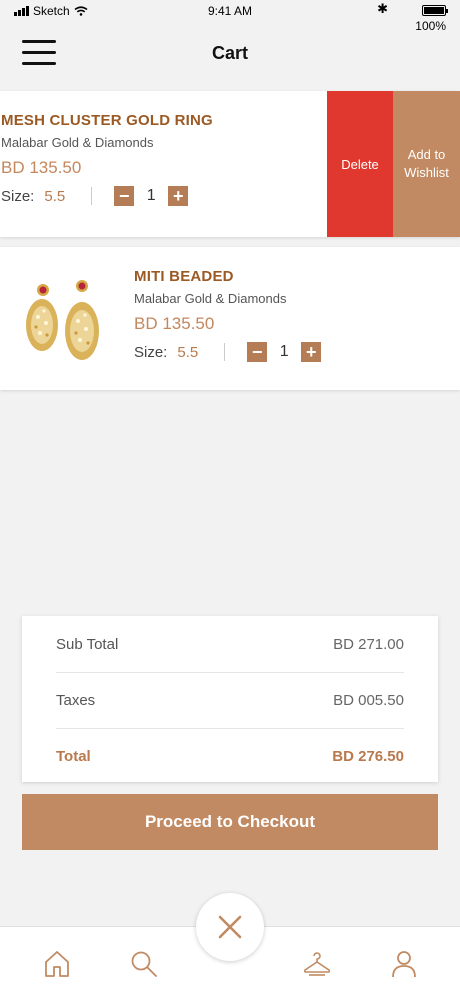 Image resolution: width=460 pixels, height=996 pixels. What do you see at coordinates (426, 164) in the screenshot?
I see `add-to-wishlist-button: Add to Wishlist` at bounding box center [426, 164].